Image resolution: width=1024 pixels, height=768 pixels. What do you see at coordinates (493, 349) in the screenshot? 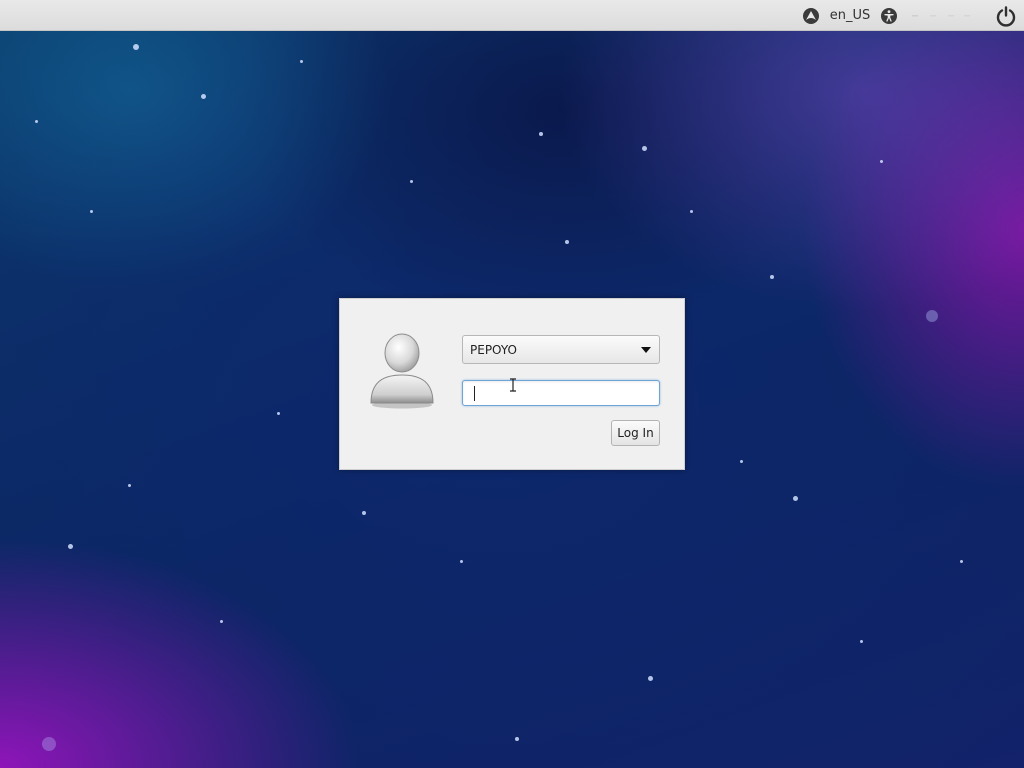
I see `user-select-value: PEPOYO` at bounding box center [493, 349].